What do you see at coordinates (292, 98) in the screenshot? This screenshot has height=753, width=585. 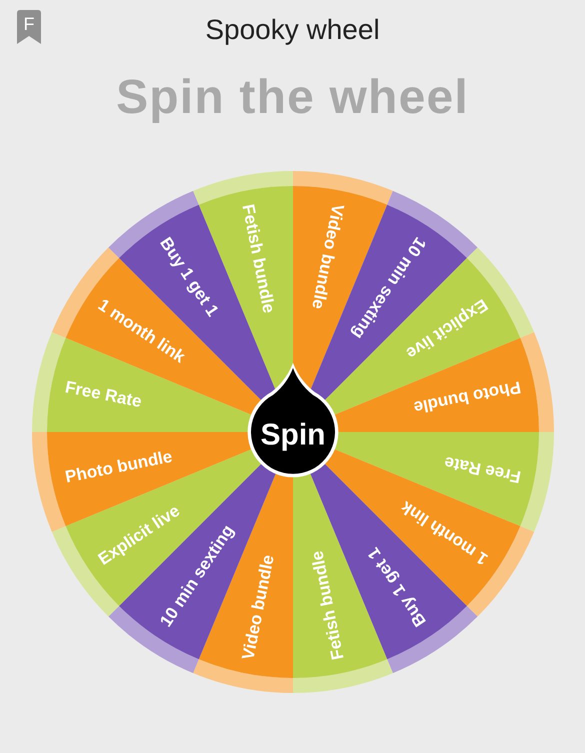 I see `page-heading: Spin the wheel` at bounding box center [292, 98].